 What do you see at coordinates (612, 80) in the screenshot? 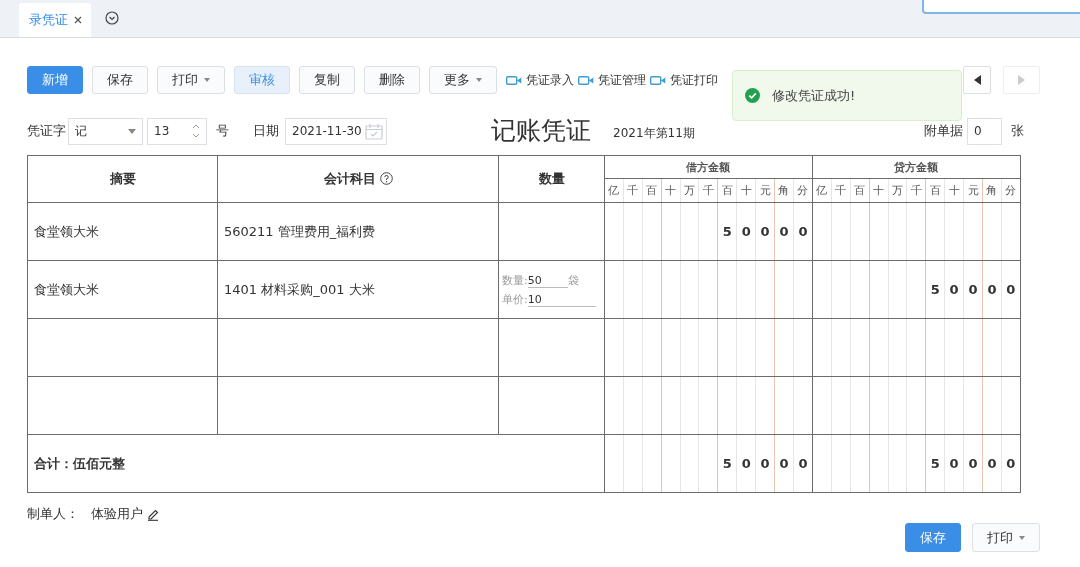
I see `video-link: 凭证管理` at bounding box center [612, 80].